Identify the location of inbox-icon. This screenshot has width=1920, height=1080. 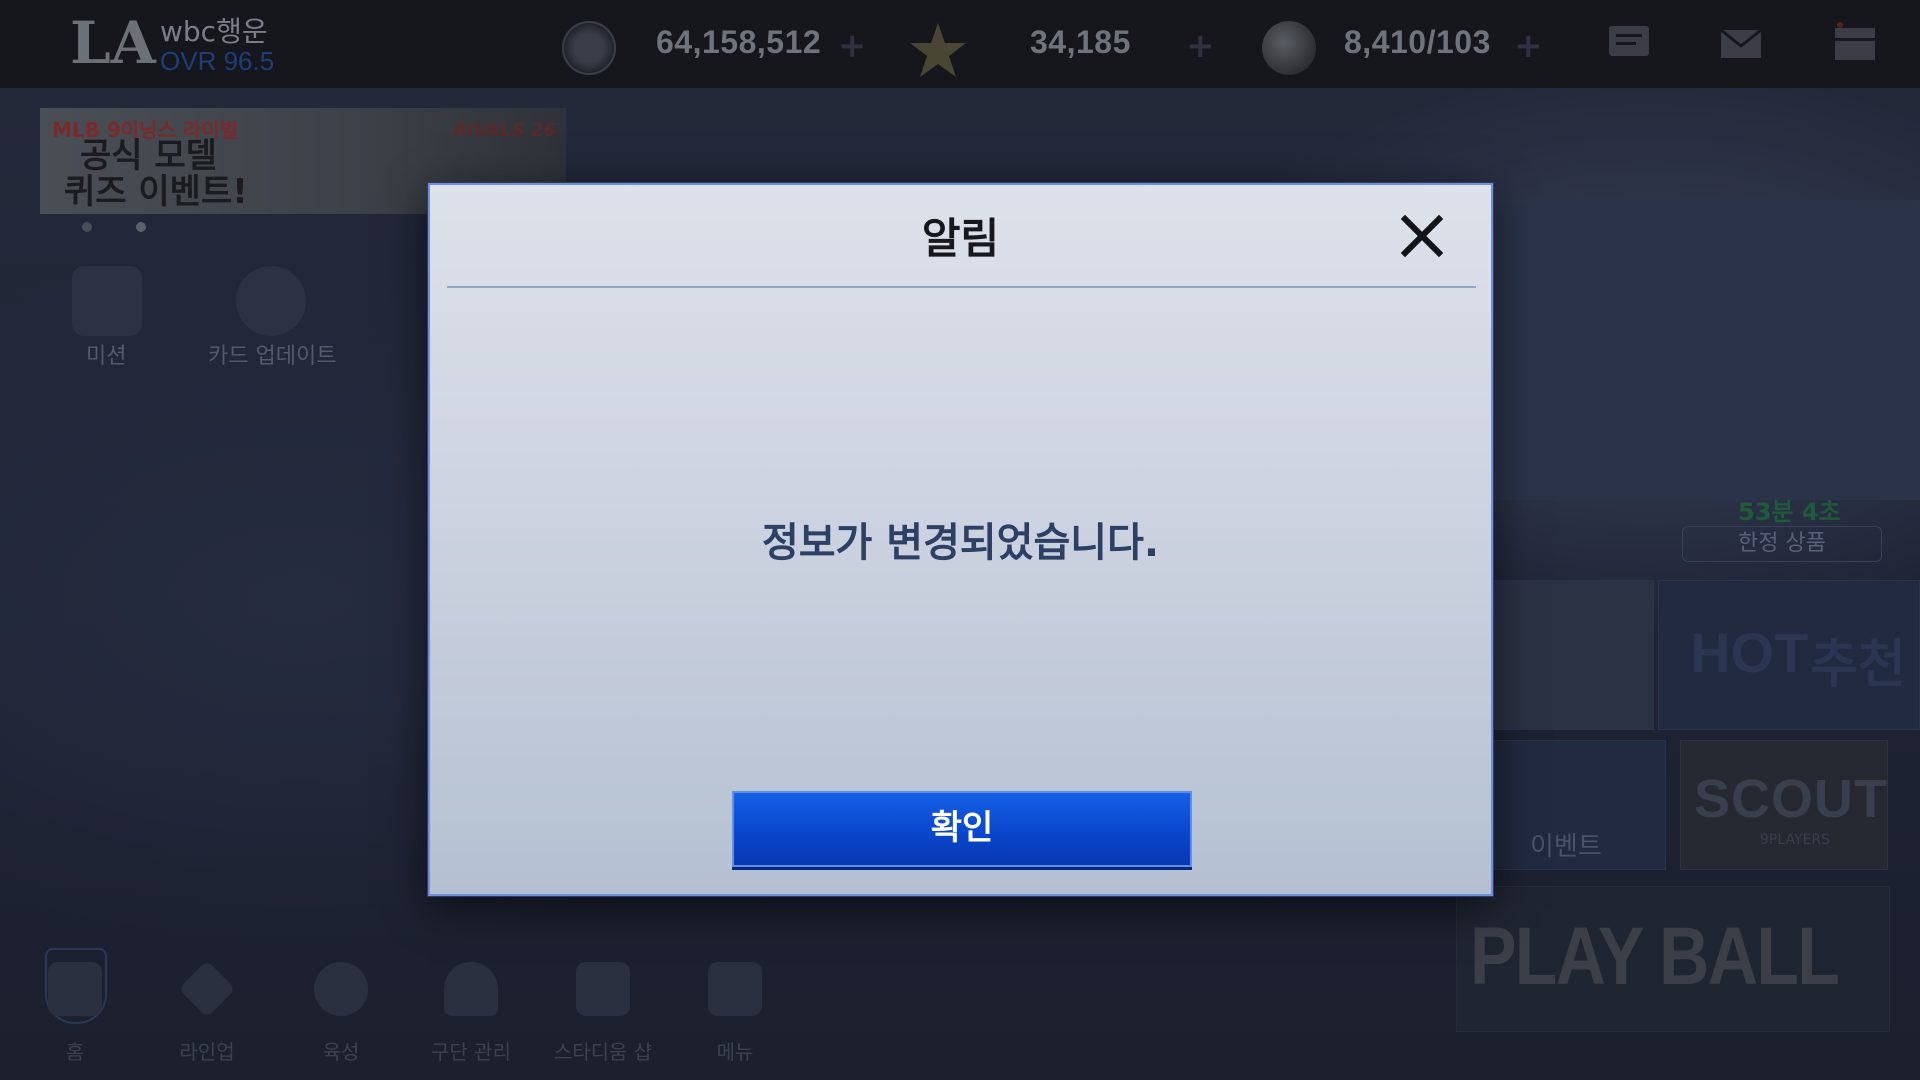
(1855, 43).